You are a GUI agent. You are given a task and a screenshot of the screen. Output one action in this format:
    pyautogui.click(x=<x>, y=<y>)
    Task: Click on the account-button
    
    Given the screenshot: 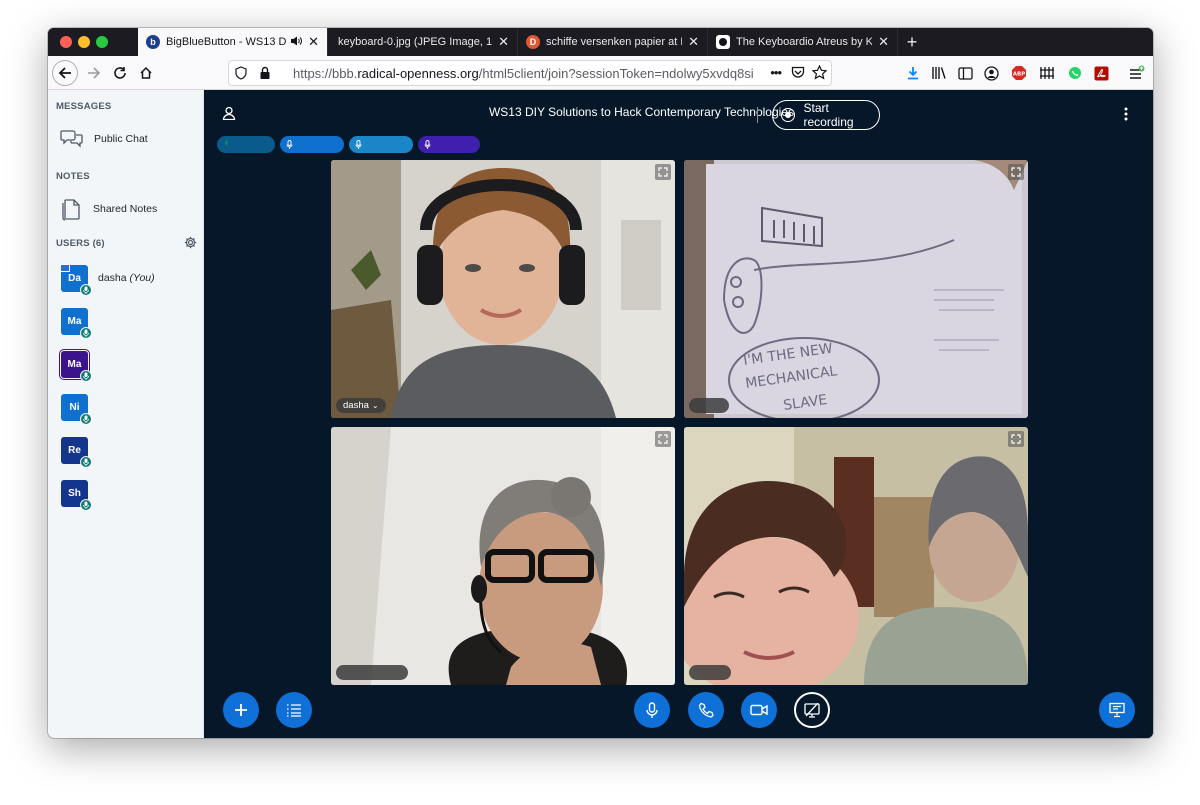 What is the action you would take?
    pyautogui.click(x=991, y=73)
    